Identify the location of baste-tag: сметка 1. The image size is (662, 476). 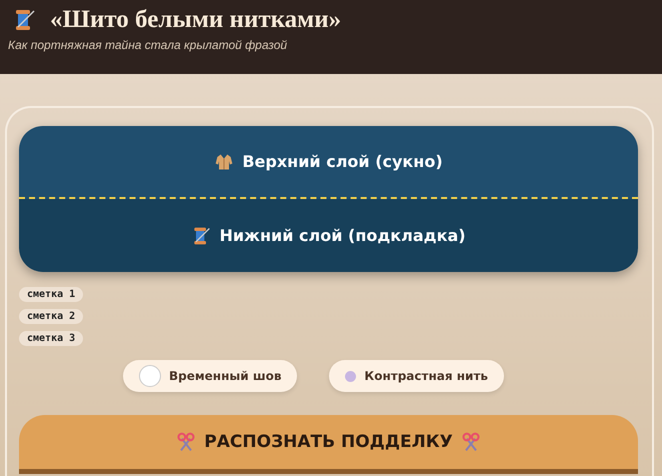
(51, 294).